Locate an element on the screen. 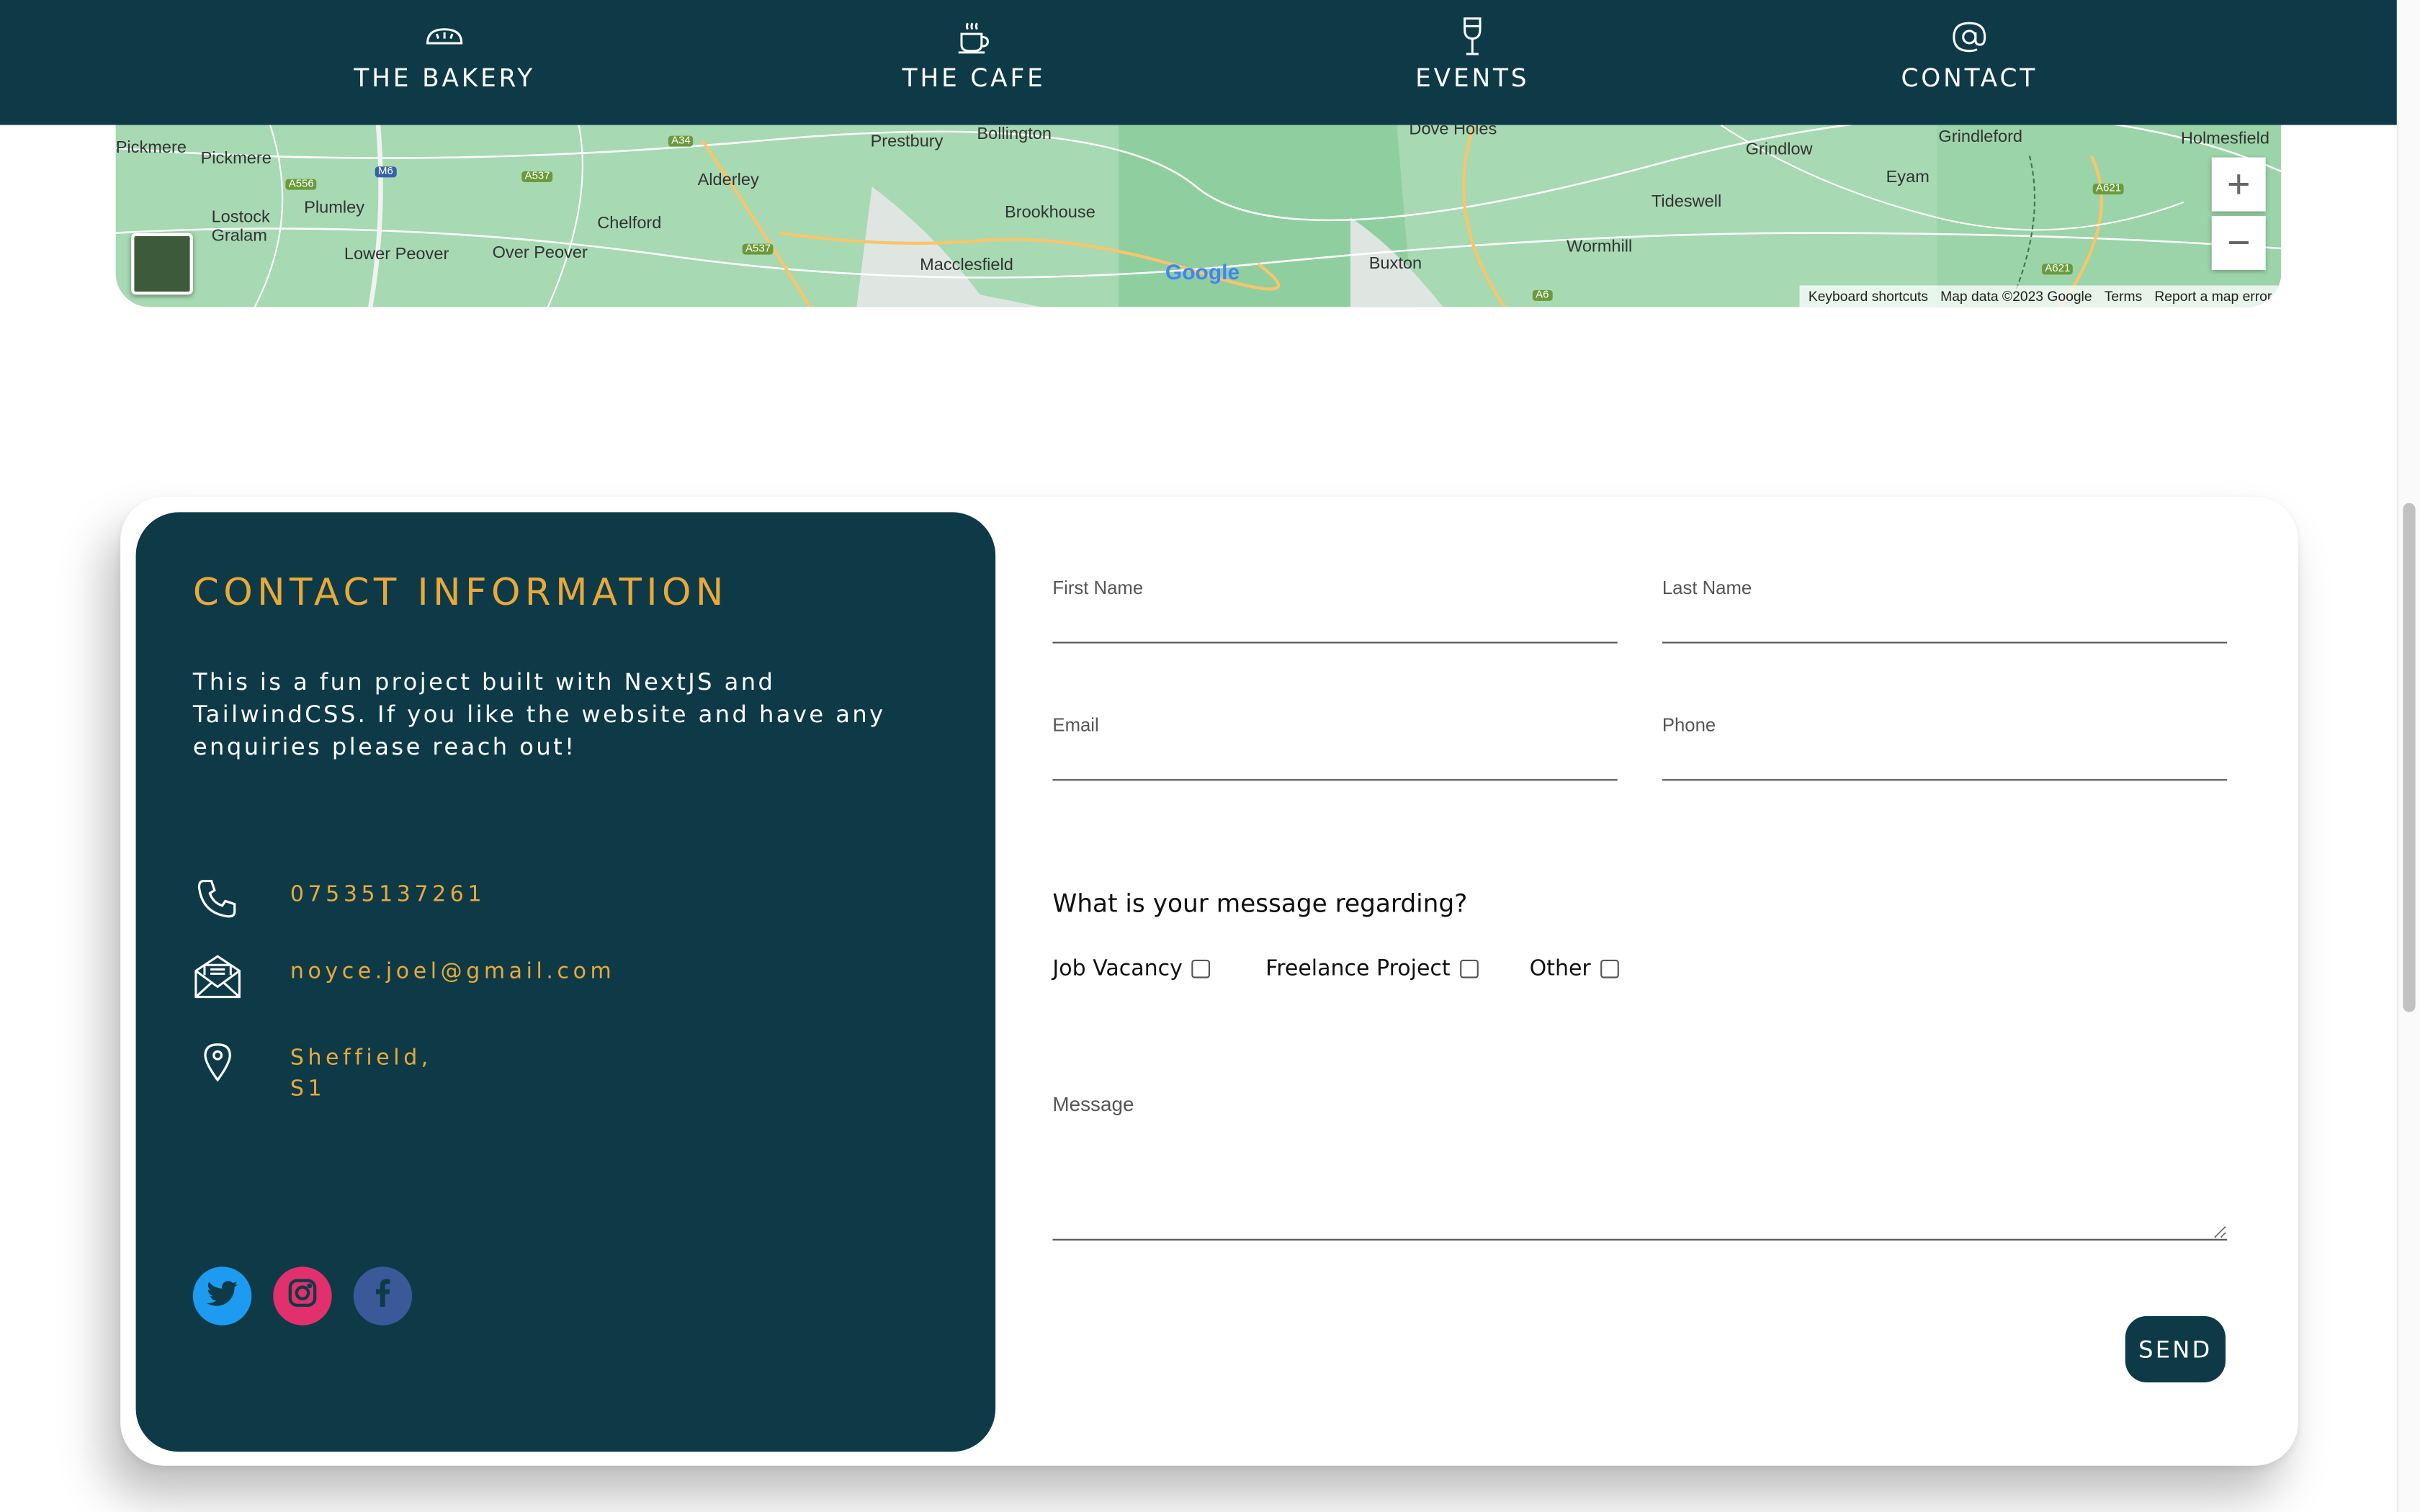  first-name-field: First Name is located at coordinates (1335, 610).